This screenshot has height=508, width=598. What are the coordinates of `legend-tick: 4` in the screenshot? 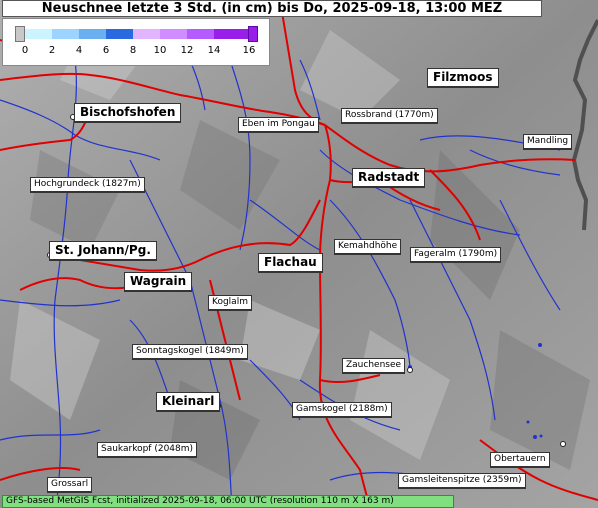 It's located at (79, 50).